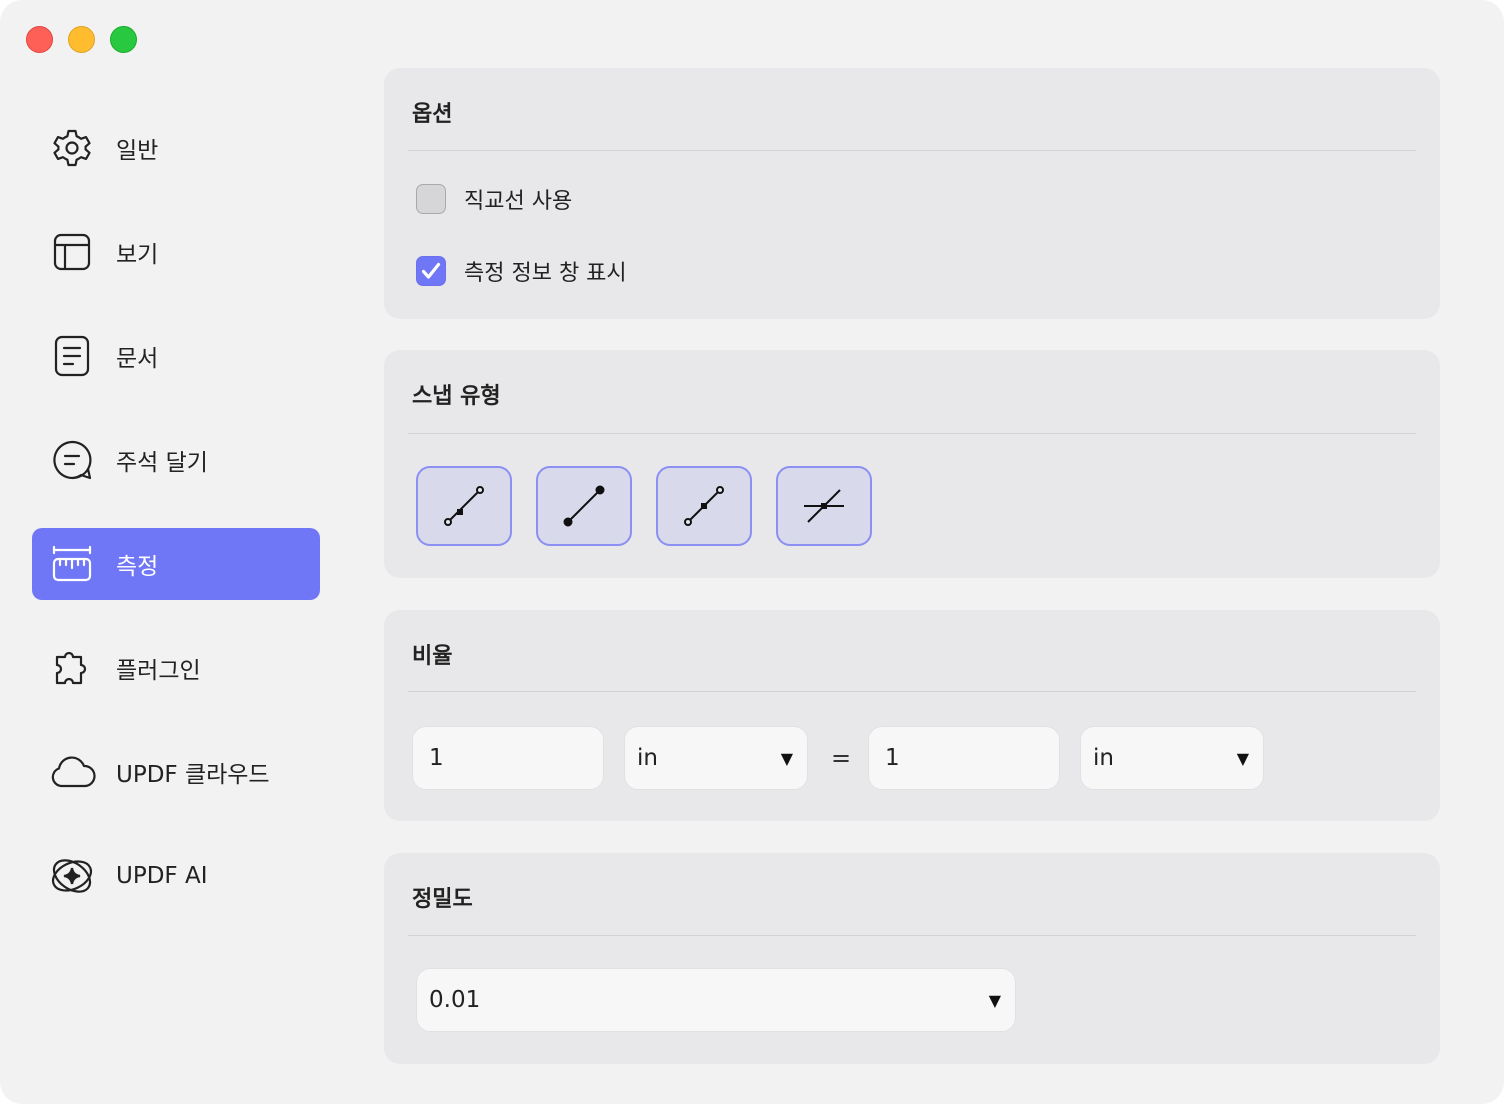 The height and width of the screenshot is (1104, 1504). Describe the element at coordinates (193, 775) in the screenshot. I see `sidebar-item-label: UPDF 클라우드` at that location.